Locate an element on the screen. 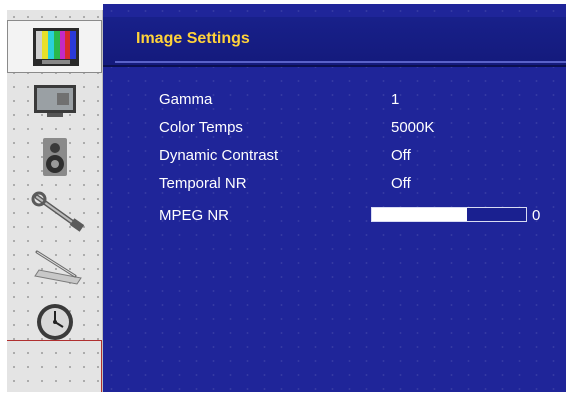  sidebar-item-setup is located at coordinates (54, 266).